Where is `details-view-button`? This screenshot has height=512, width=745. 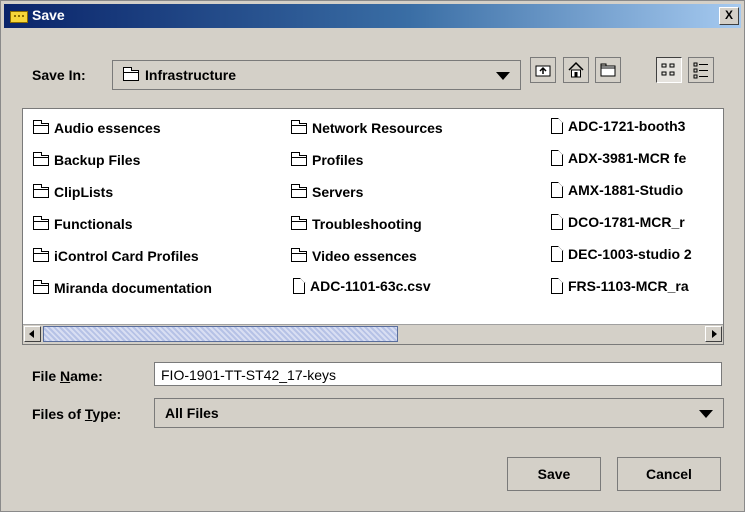
details-view-button is located at coordinates (701, 70).